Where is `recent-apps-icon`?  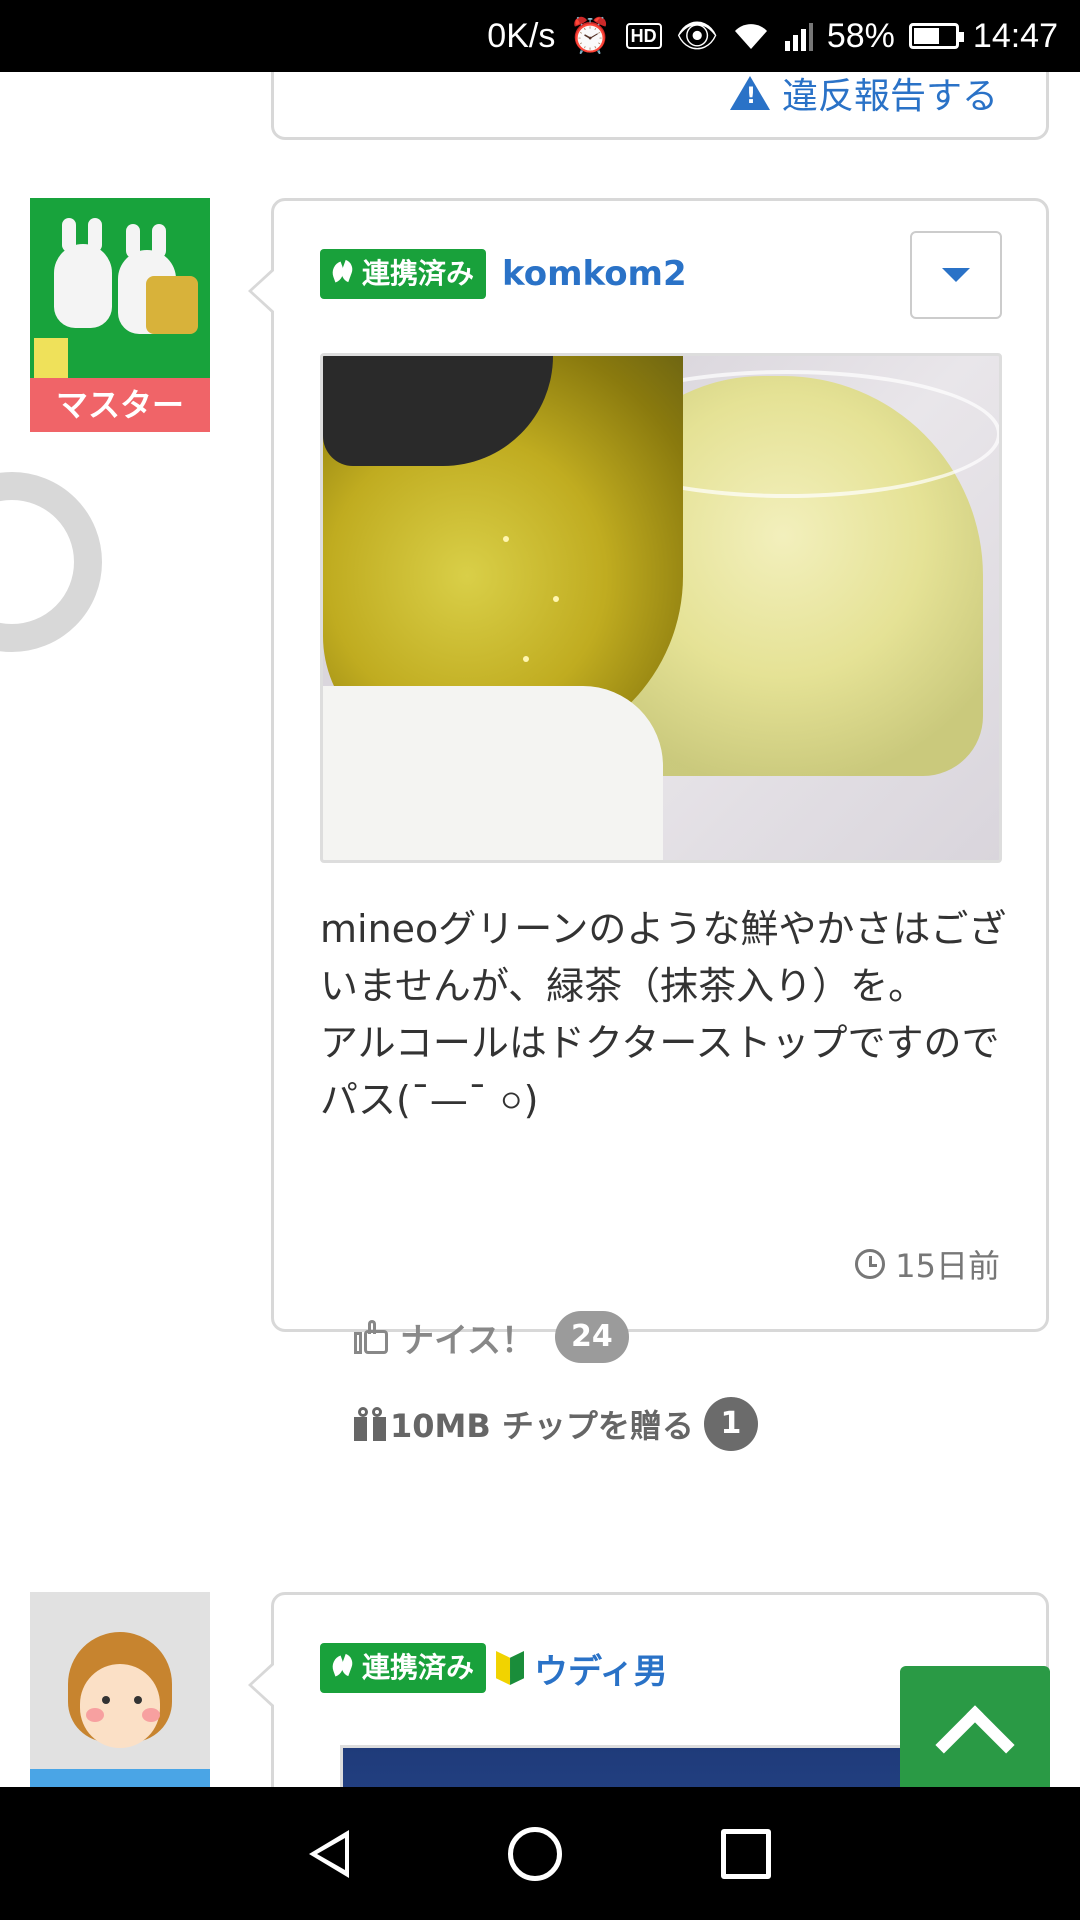
recent-apps-icon is located at coordinates (745, 1853).